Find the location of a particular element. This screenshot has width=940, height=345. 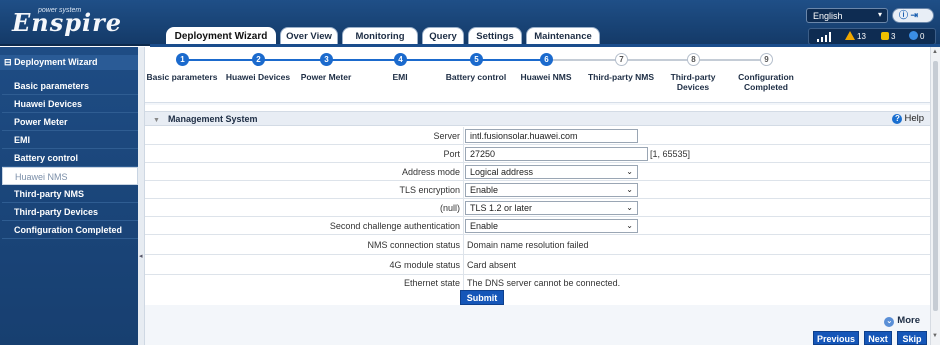

step-1-marker: 1 is located at coordinates (182, 59).